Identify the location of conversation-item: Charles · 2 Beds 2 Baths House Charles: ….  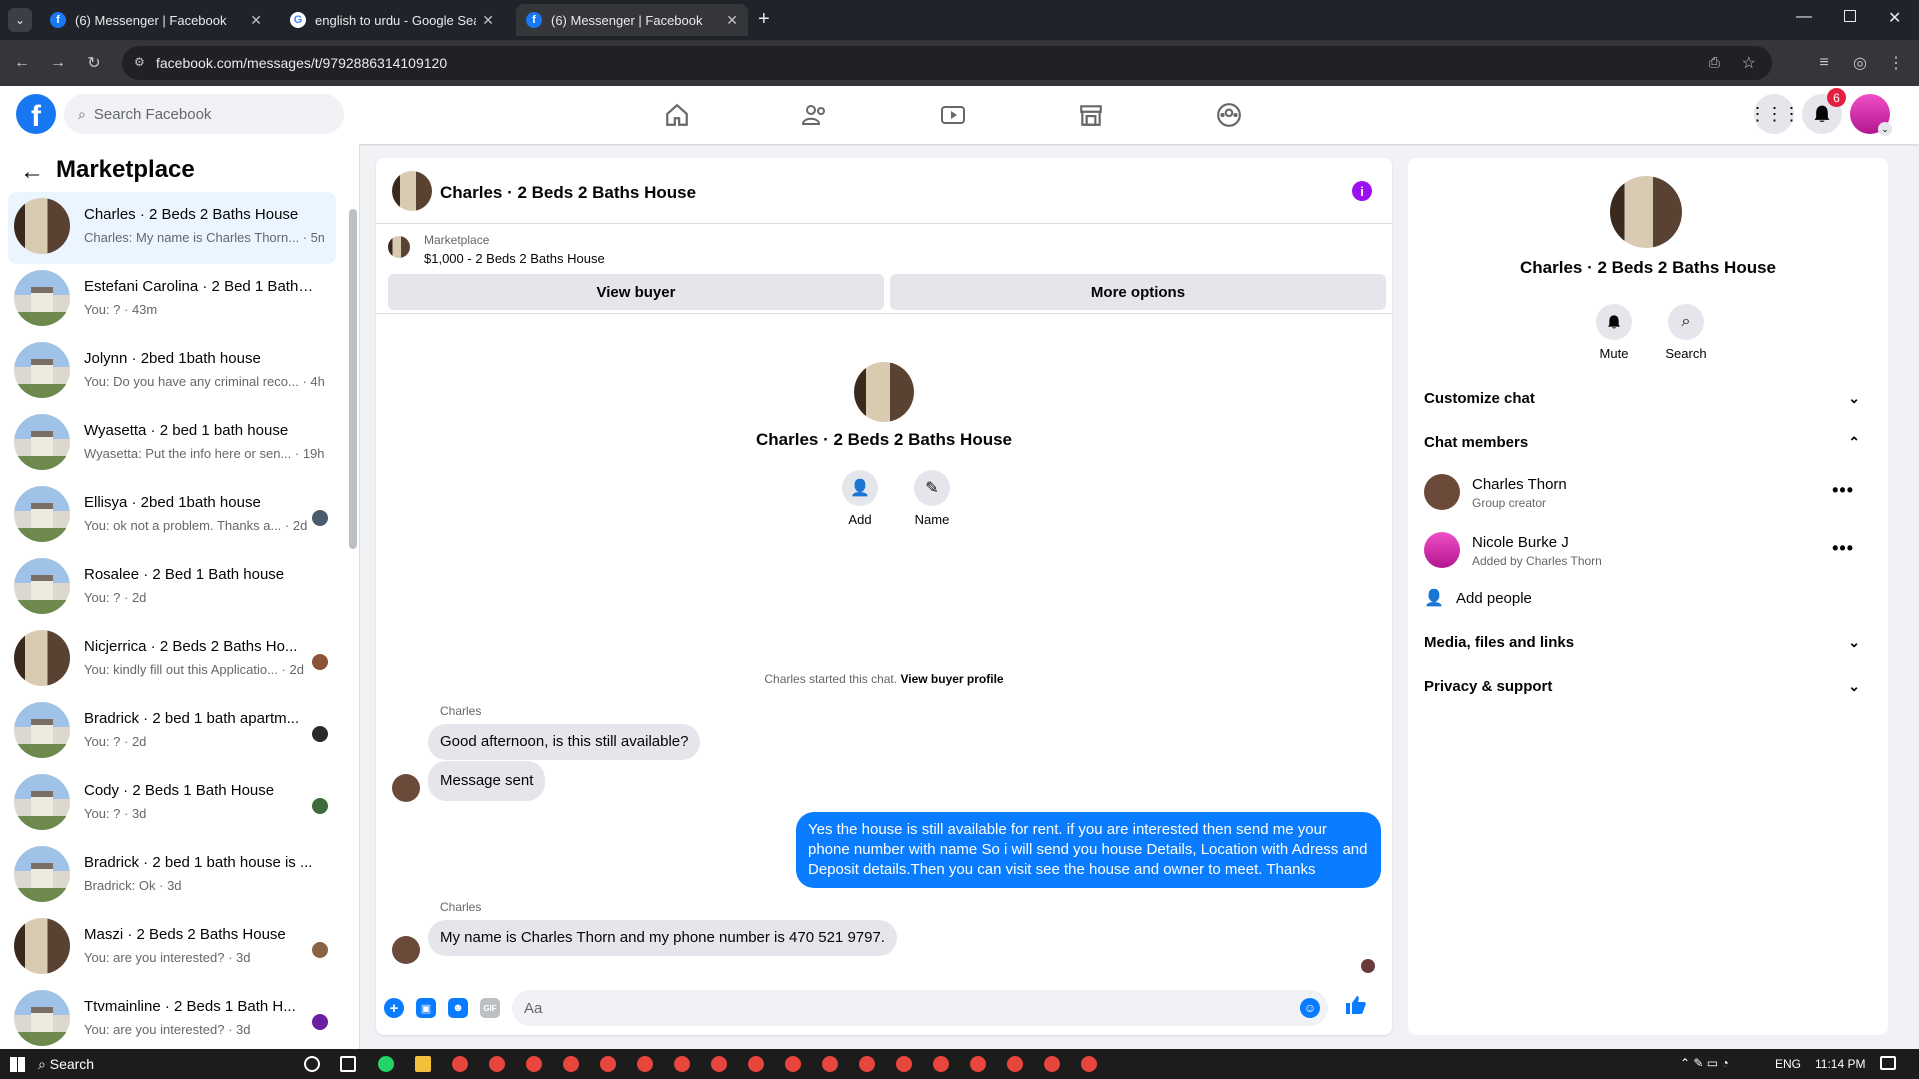
(172, 228).